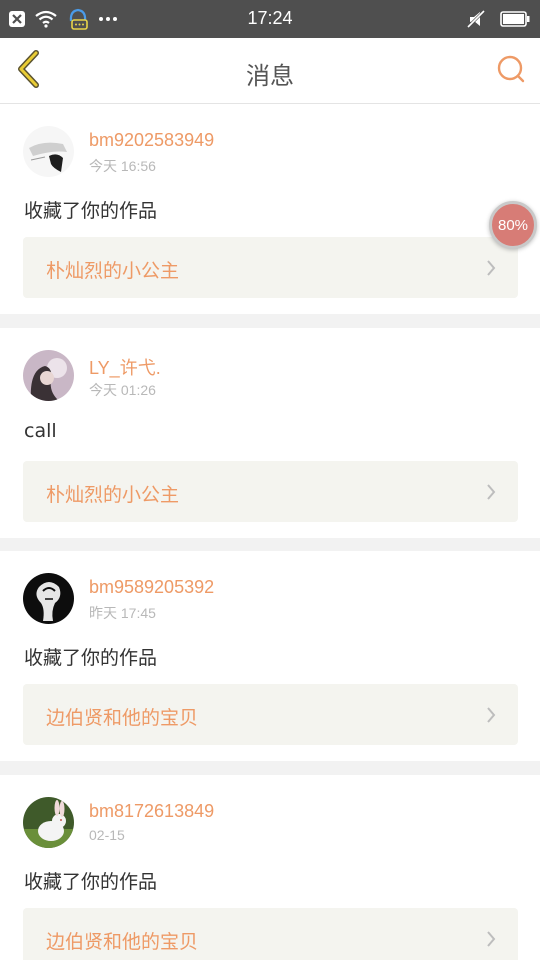  Describe the element at coordinates (476, 19) in the screenshot. I see `mute-icon` at that location.